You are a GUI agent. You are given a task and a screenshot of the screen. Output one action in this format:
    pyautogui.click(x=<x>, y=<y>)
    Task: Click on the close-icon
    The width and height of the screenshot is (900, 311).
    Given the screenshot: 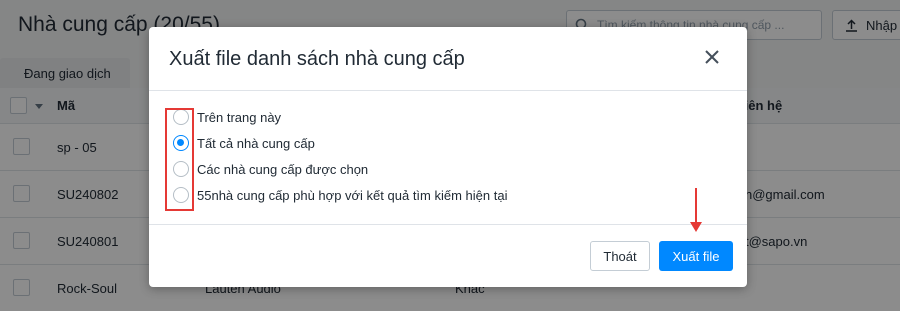 What is the action you would take?
    pyautogui.click(x=712, y=57)
    